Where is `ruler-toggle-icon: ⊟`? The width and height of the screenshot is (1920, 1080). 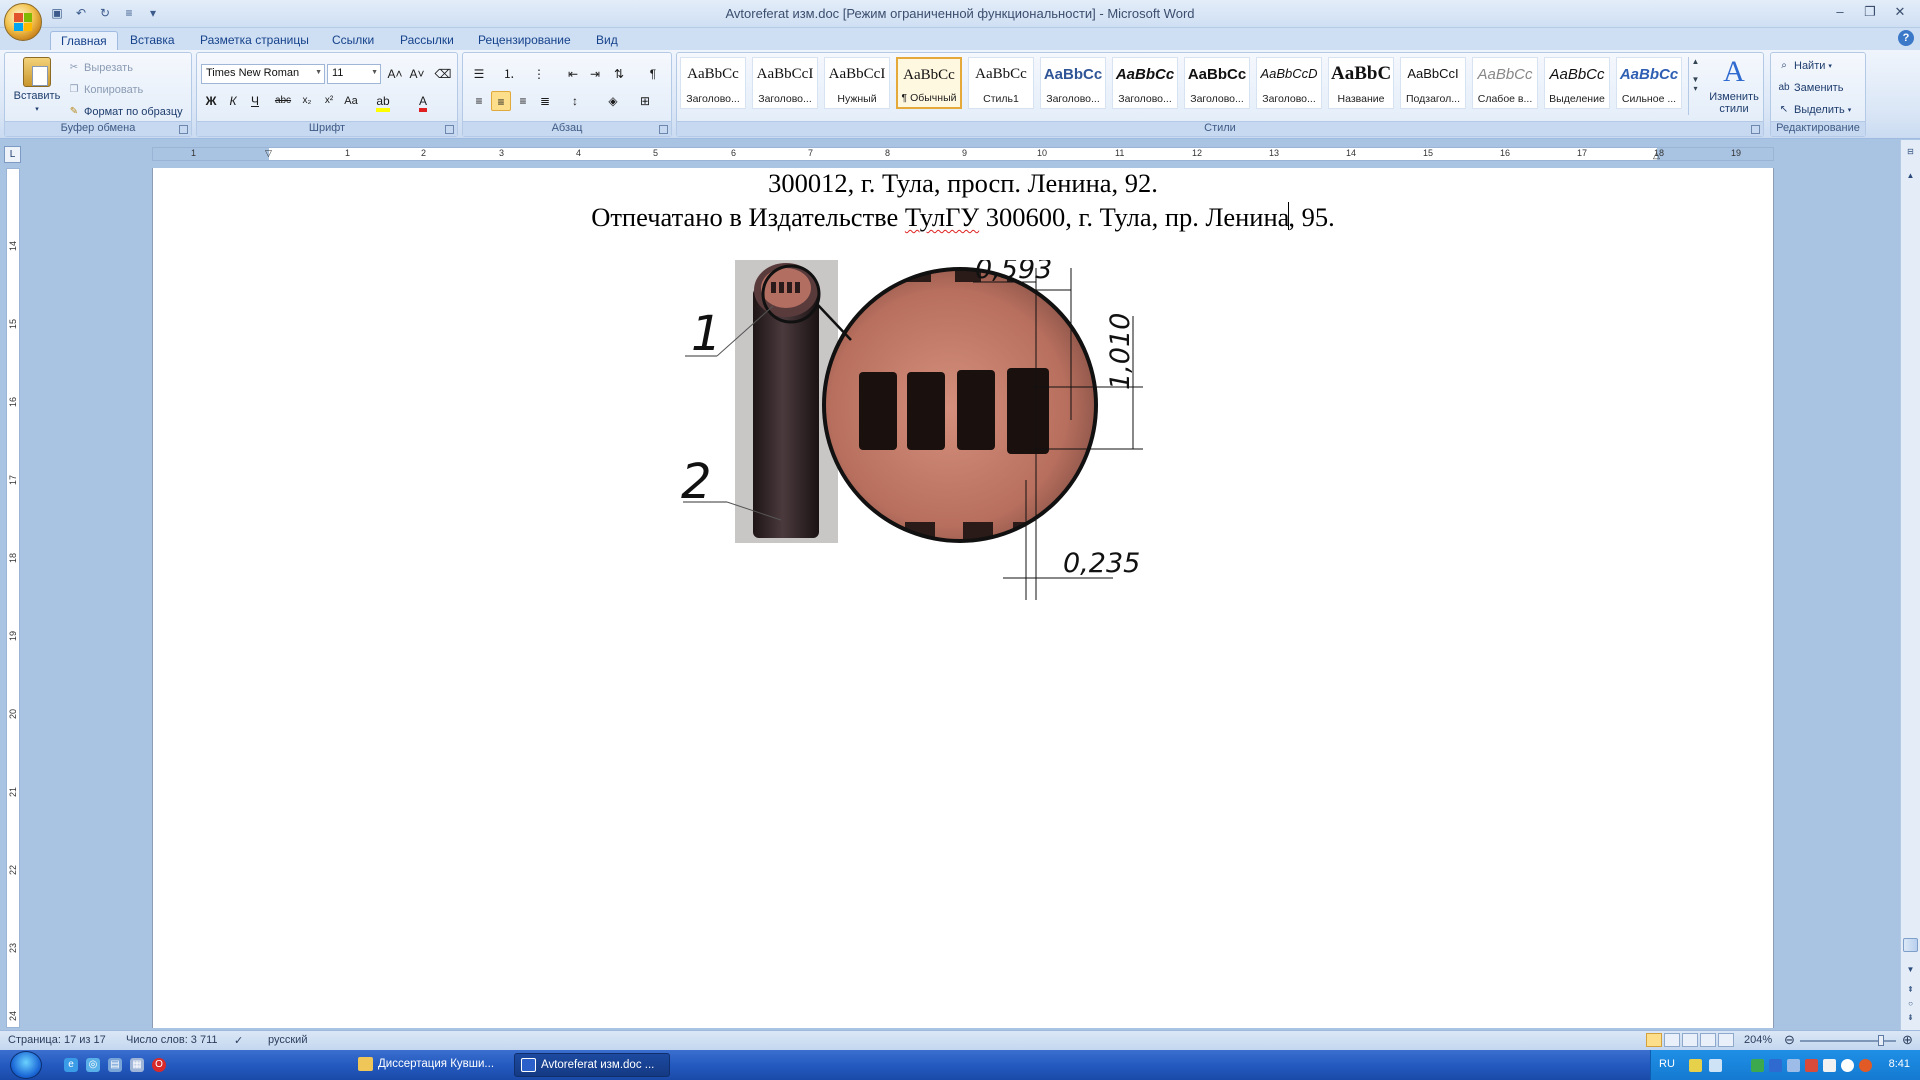 ruler-toggle-icon: ⊟ is located at coordinates (1910, 151).